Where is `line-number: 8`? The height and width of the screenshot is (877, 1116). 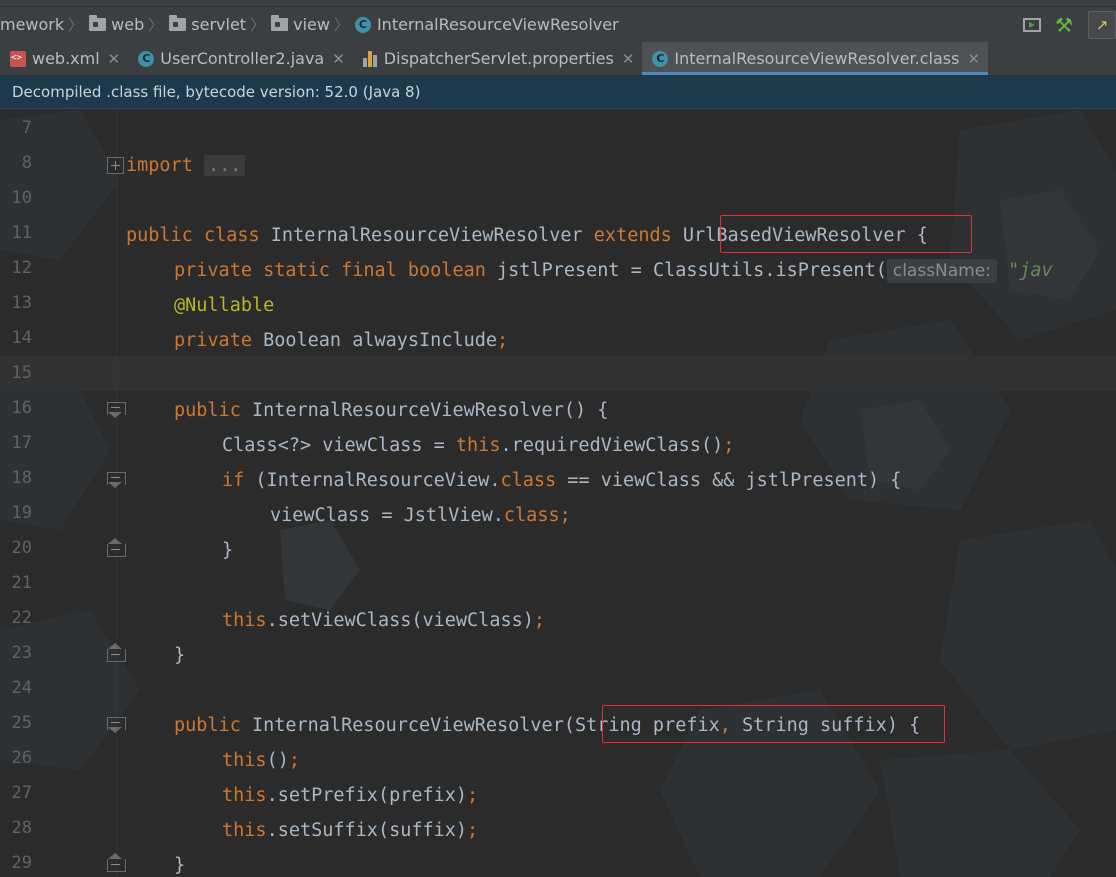 line-number: 8 is located at coordinates (26, 163).